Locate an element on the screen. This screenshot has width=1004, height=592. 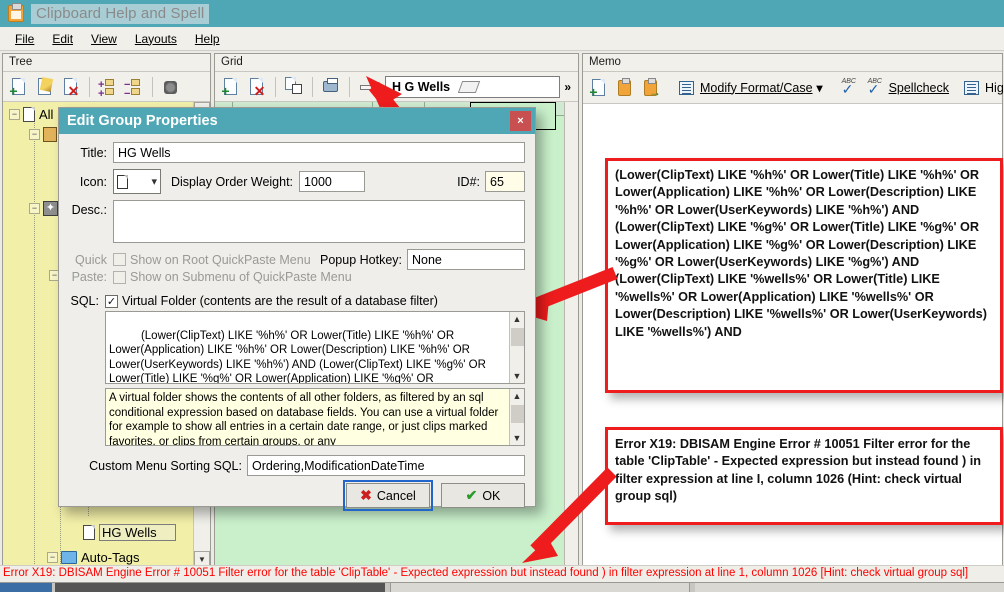
virtual-folder-checkbox: ✓ is located at coordinates (111, 301).